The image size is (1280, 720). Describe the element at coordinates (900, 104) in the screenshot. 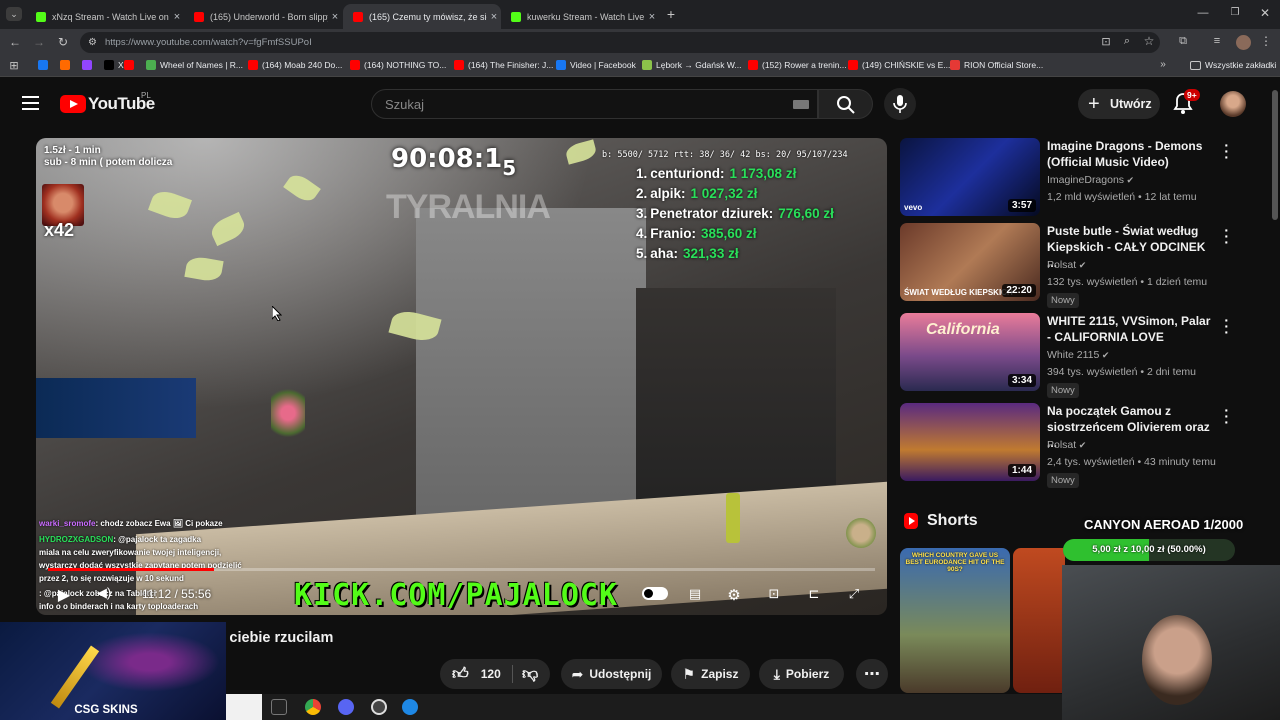

I see `voice-search-button` at that location.